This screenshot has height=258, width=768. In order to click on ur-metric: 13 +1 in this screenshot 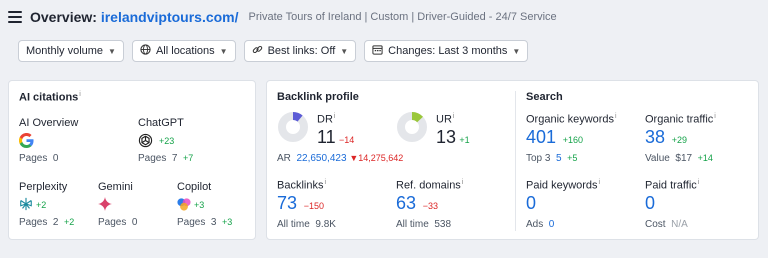, I will do `click(453, 137)`.